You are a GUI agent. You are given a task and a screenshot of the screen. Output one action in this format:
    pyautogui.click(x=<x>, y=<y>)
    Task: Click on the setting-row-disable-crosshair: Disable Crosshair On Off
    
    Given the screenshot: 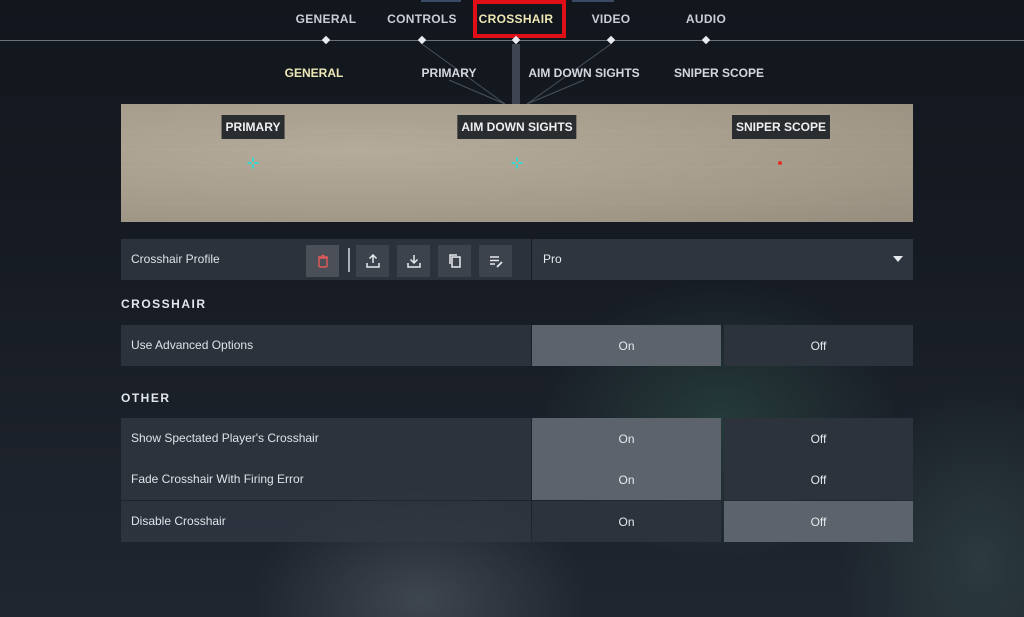 What is the action you would take?
    pyautogui.click(x=517, y=521)
    